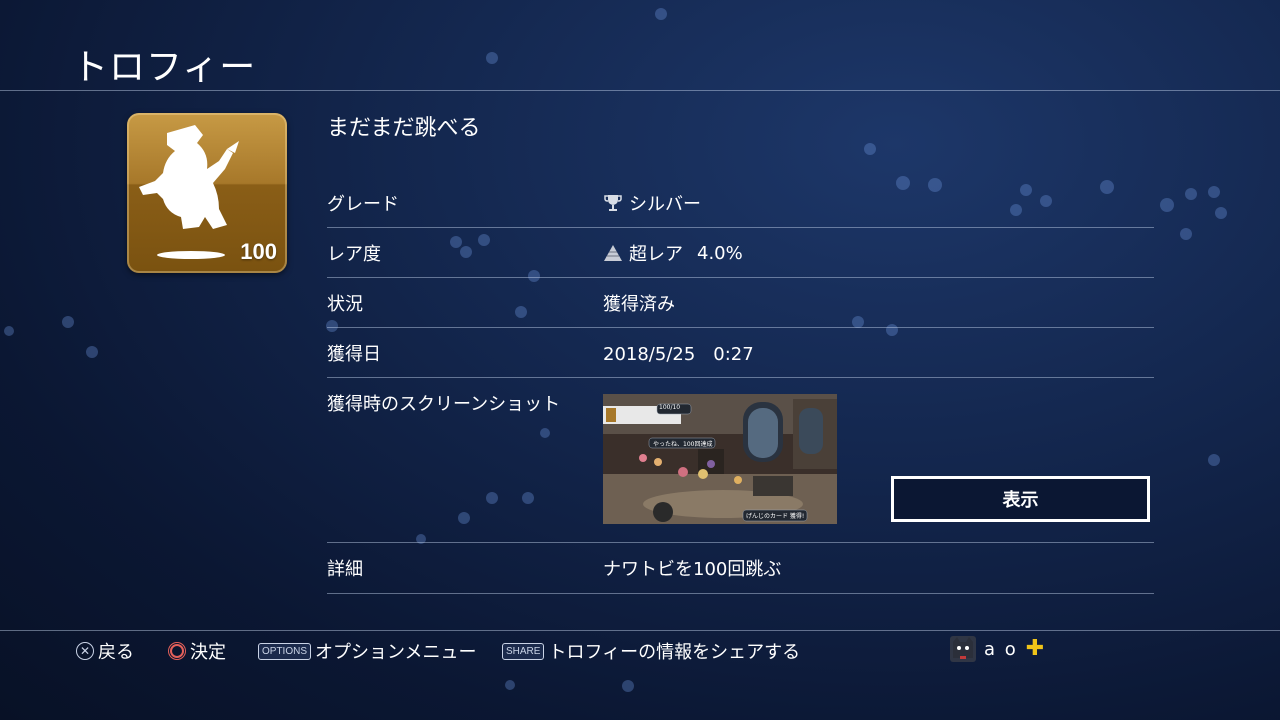  I want to click on share-label: トロフィーの情報をシェアする, so click(674, 652).